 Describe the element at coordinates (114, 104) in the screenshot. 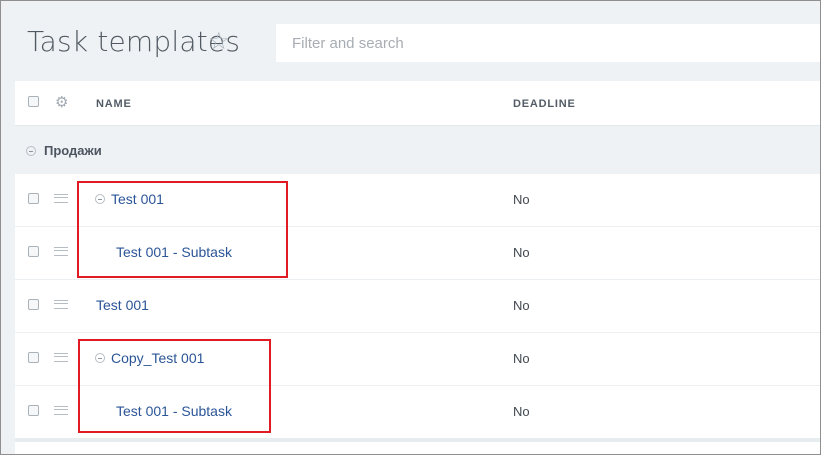

I see `column-header-name: NAME` at that location.